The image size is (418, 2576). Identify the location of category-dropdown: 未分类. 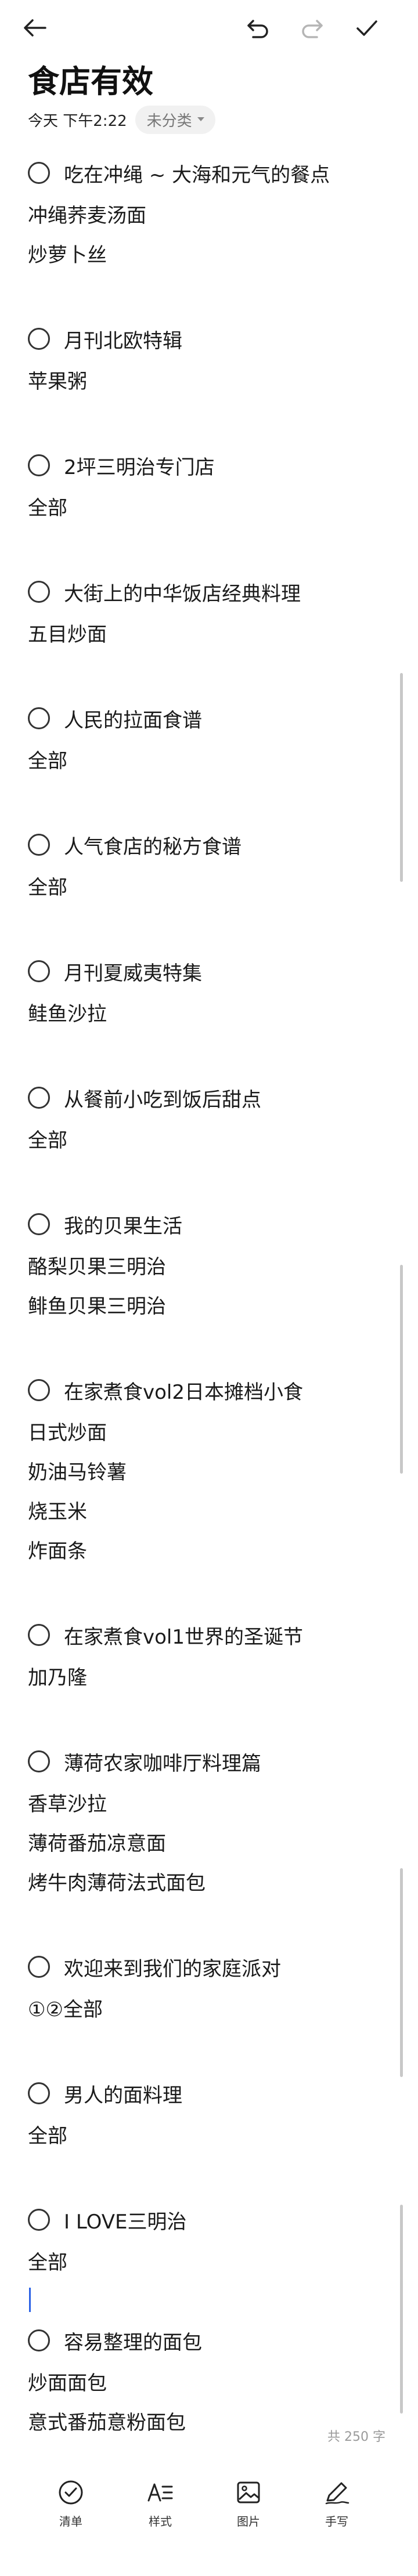
(175, 119).